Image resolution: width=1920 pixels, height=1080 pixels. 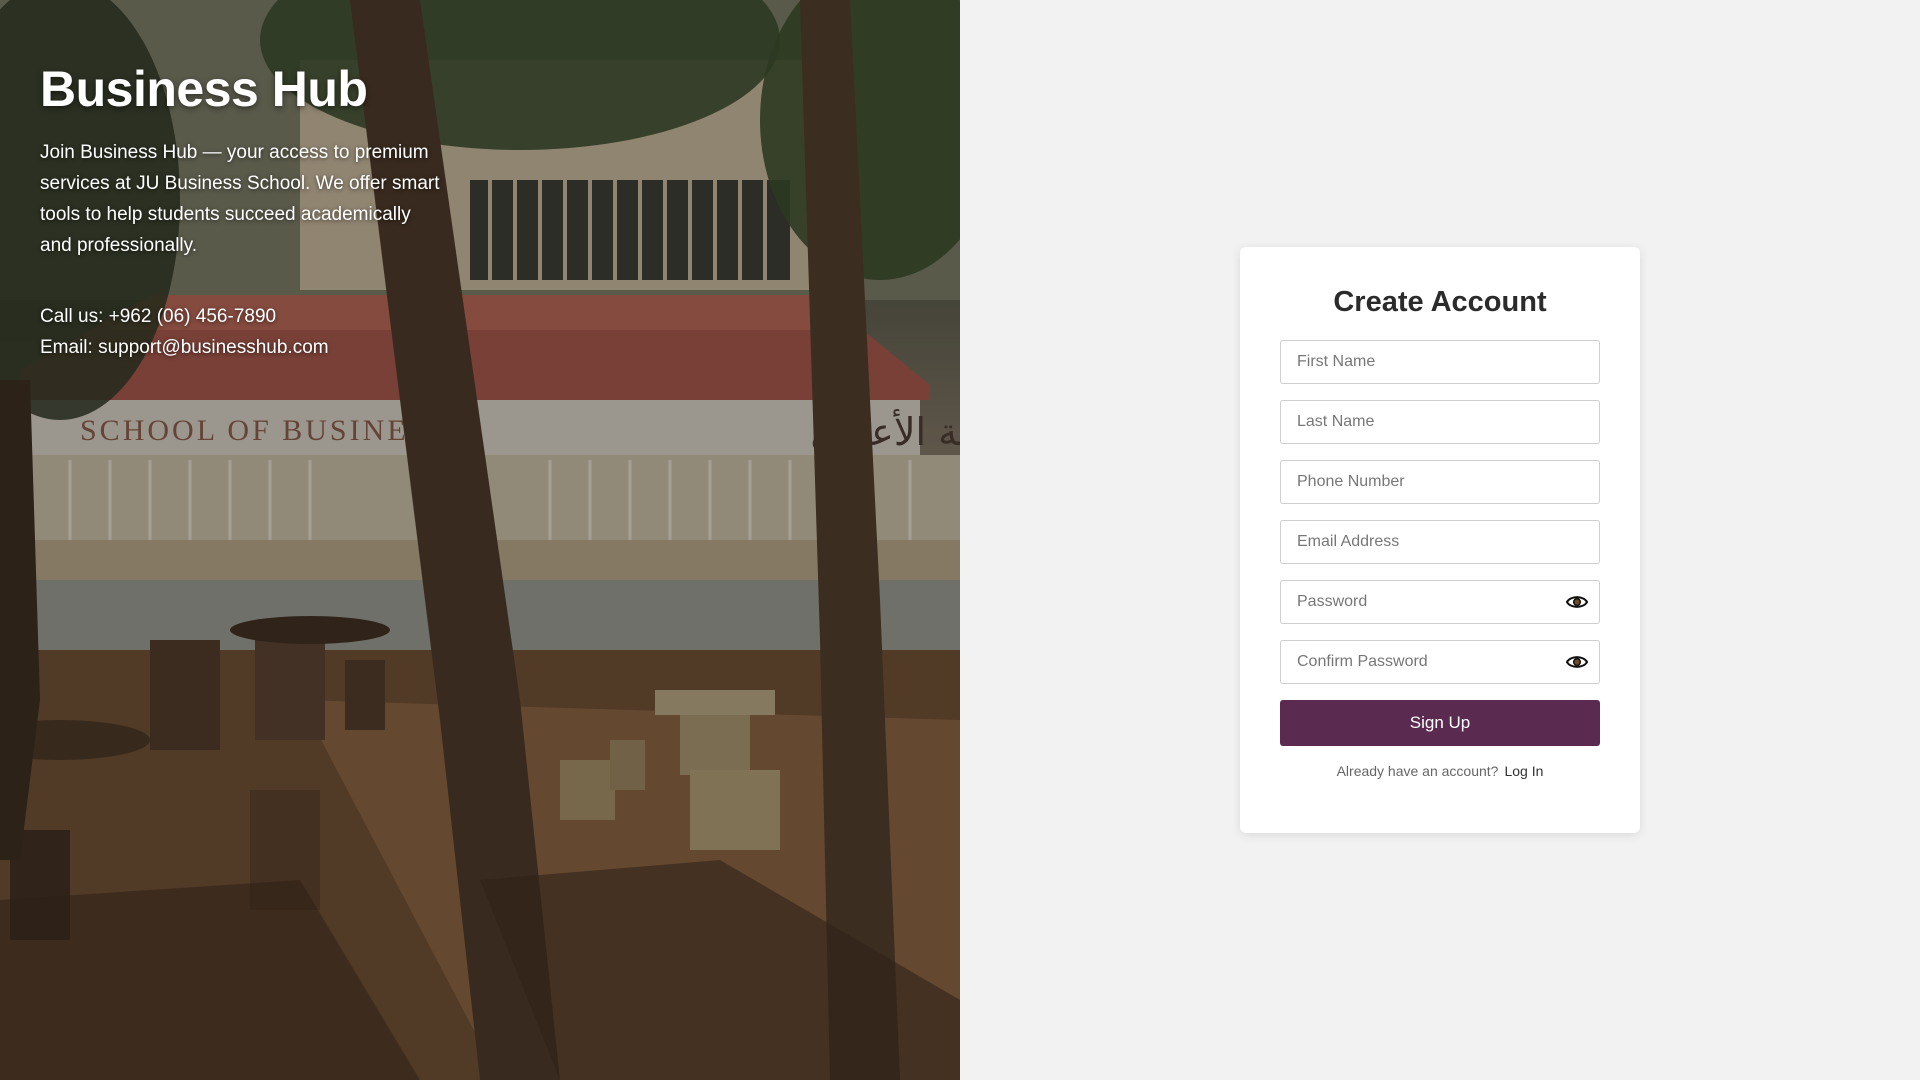 I want to click on login-prompt-row: Already have an account? Log In, so click(x=1440, y=771).